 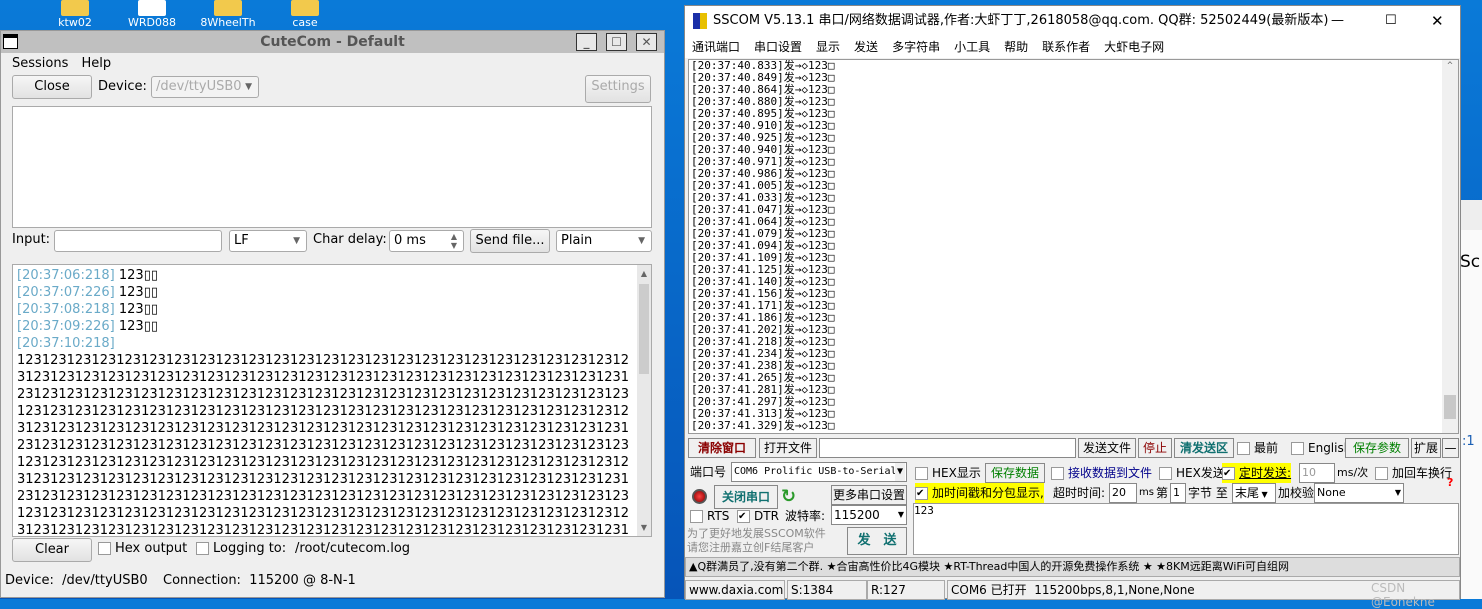 What do you see at coordinates (708, 472) in the screenshot?
I see `port-label: 端口号` at bounding box center [708, 472].